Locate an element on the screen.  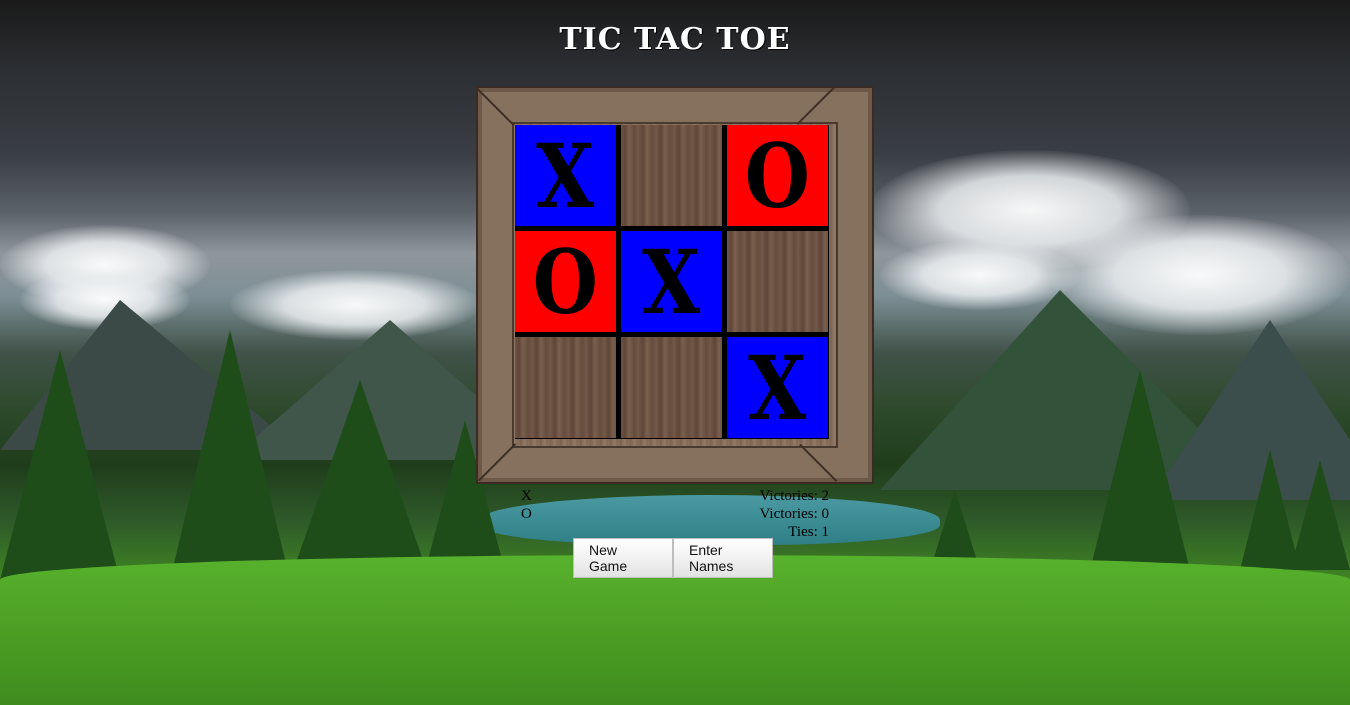
game-board: X O O X X is located at coordinates (672, 282).